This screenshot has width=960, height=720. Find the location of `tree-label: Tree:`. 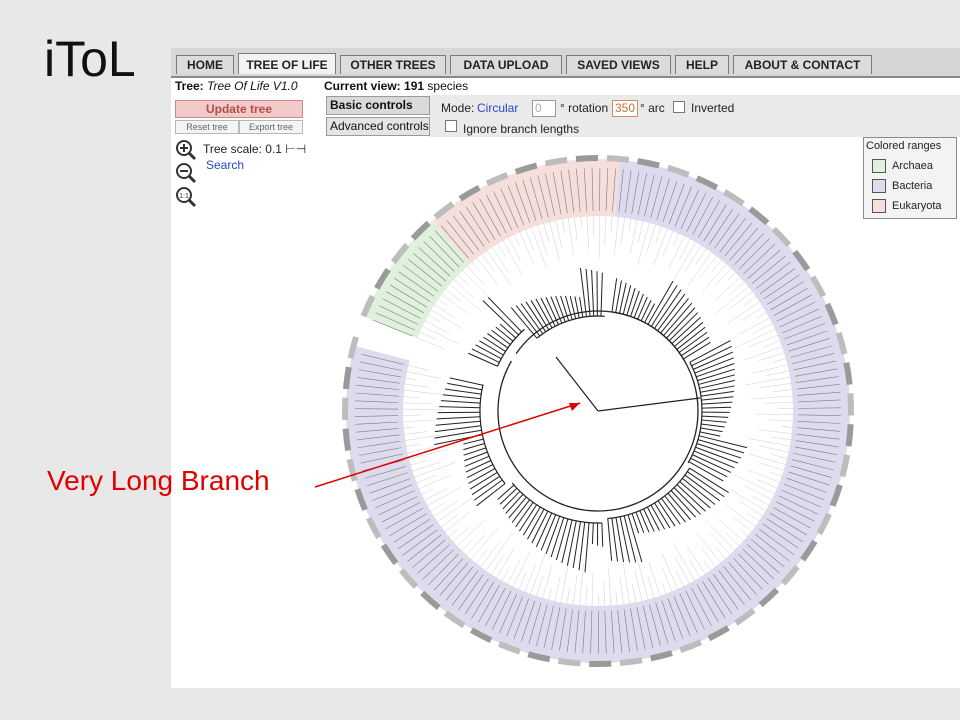

tree-label: Tree: is located at coordinates (189, 86).